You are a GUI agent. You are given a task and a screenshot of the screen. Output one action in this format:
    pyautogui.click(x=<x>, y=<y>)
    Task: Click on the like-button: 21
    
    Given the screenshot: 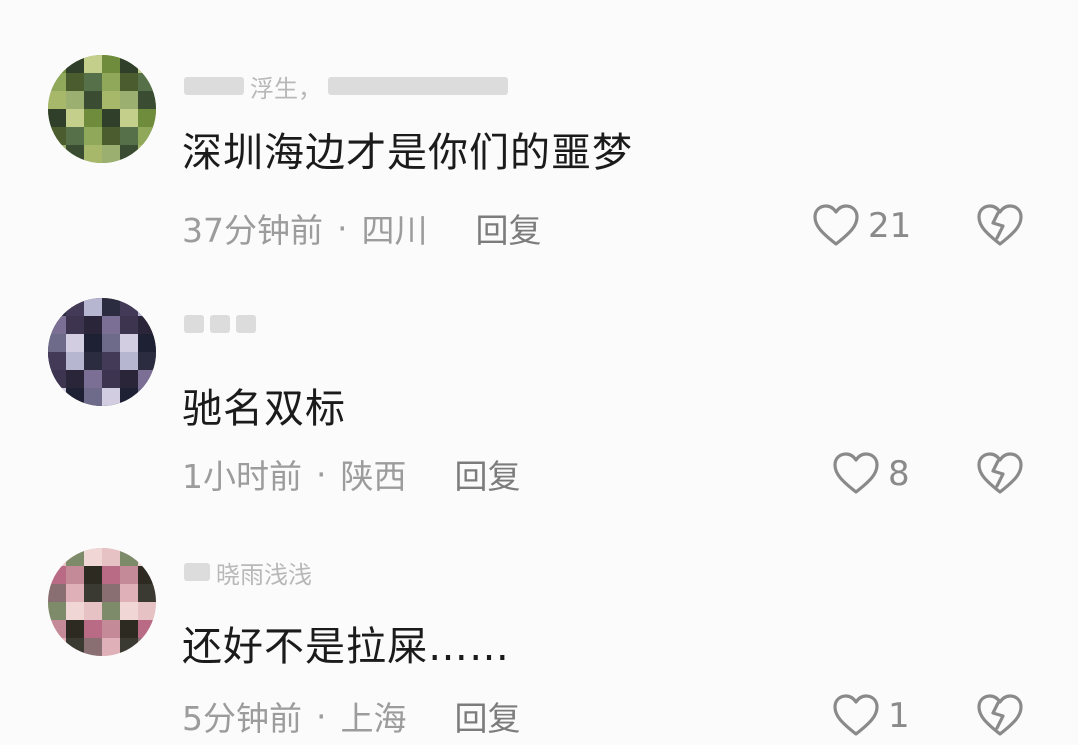 What is the action you would take?
    pyautogui.click(x=861, y=226)
    